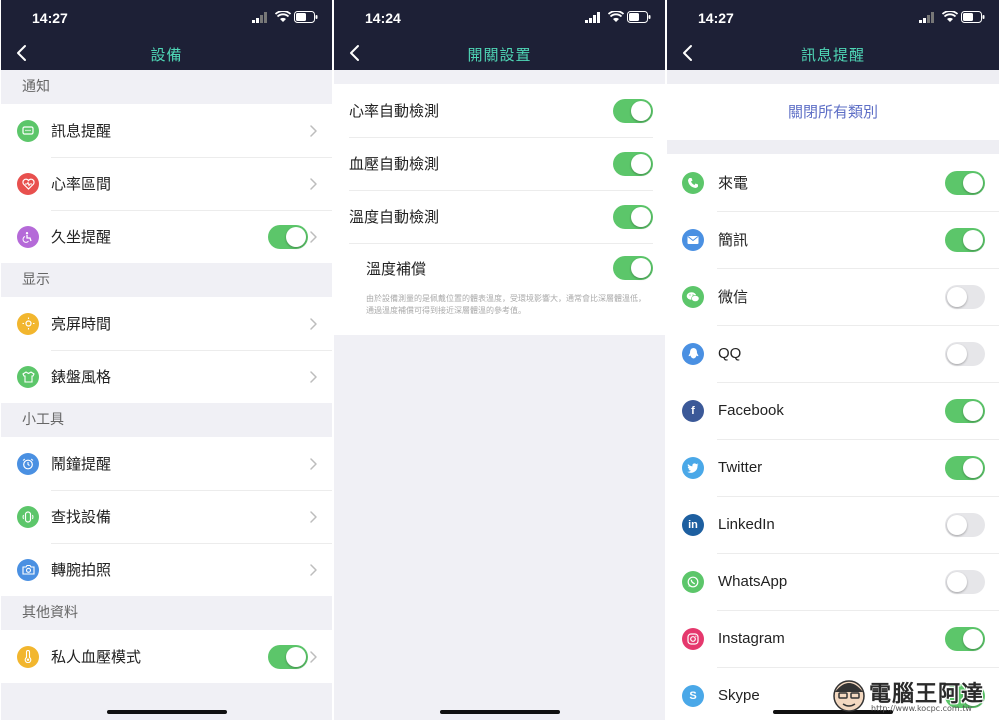 This screenshot has height=720, width=1000. Describe the element at coordinates (716, 18) in the screenshot. I see `status-time: 14:27` at that location.